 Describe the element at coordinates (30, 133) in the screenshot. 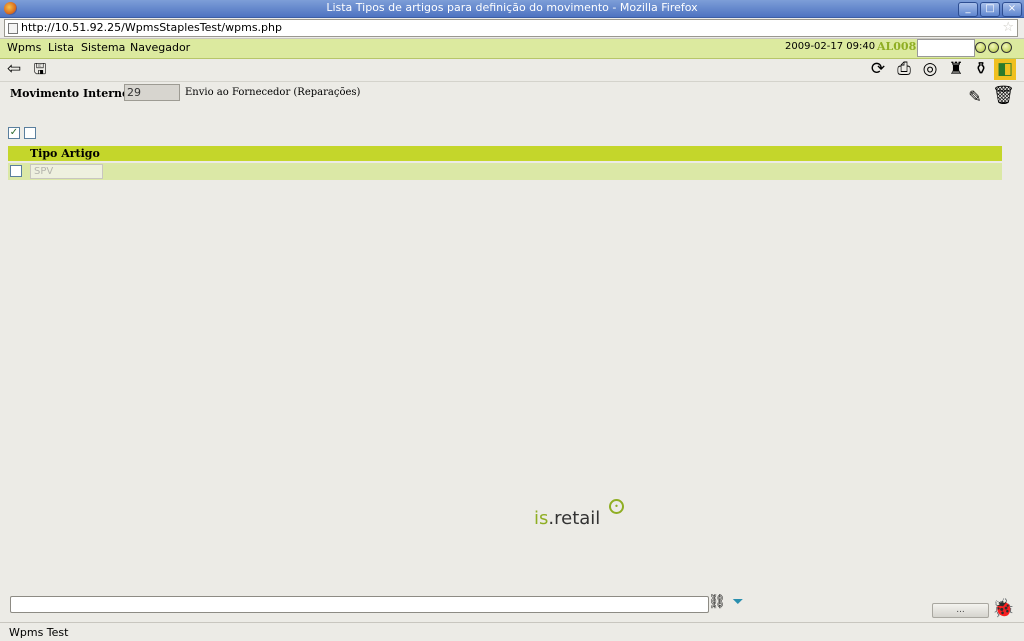

I see `deselect-all-checkbox` at that location.